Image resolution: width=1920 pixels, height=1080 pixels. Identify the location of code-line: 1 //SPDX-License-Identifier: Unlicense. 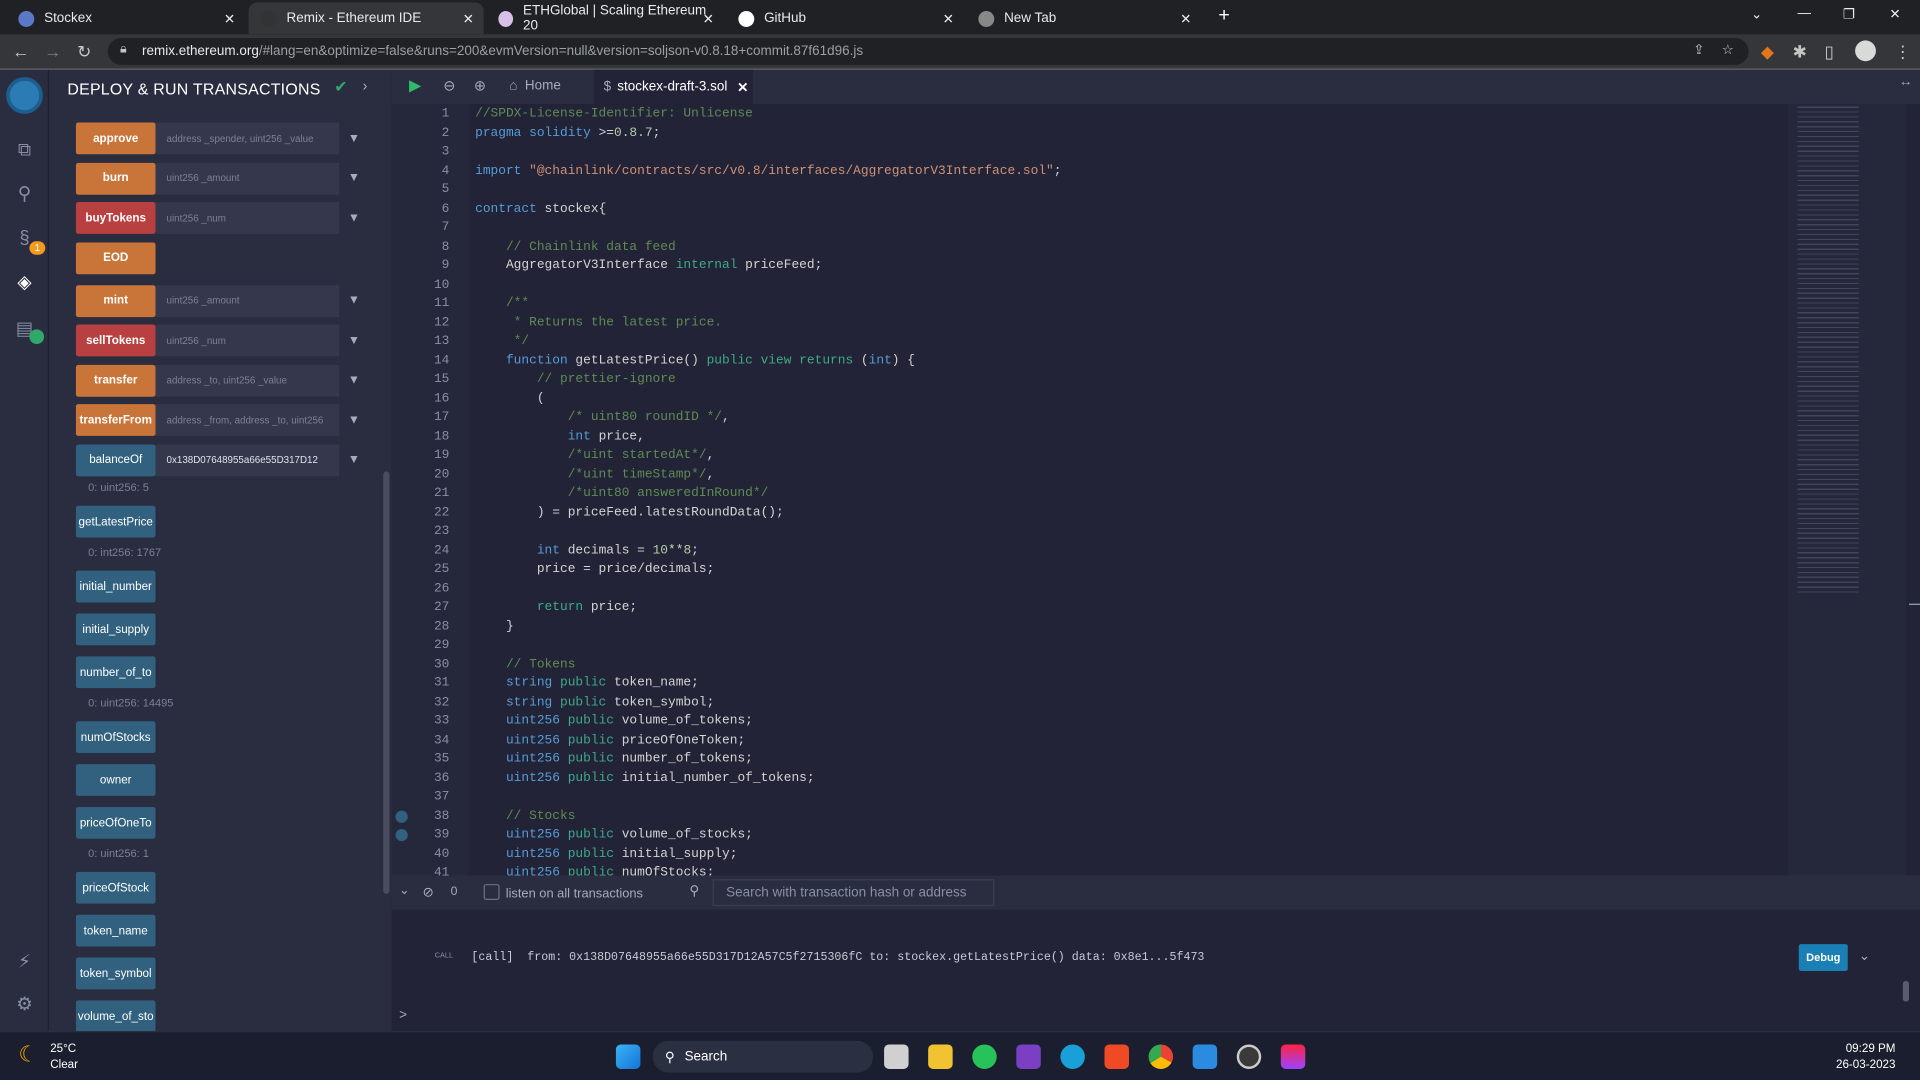
(1065, 114).